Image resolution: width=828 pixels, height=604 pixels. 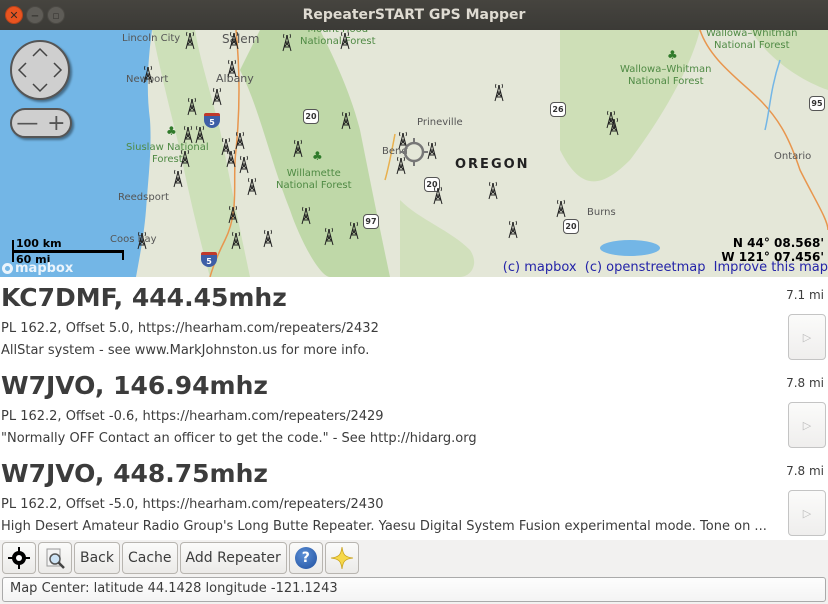 I want to click on minimize-window-button: ‒, so click(x=35, y=15).